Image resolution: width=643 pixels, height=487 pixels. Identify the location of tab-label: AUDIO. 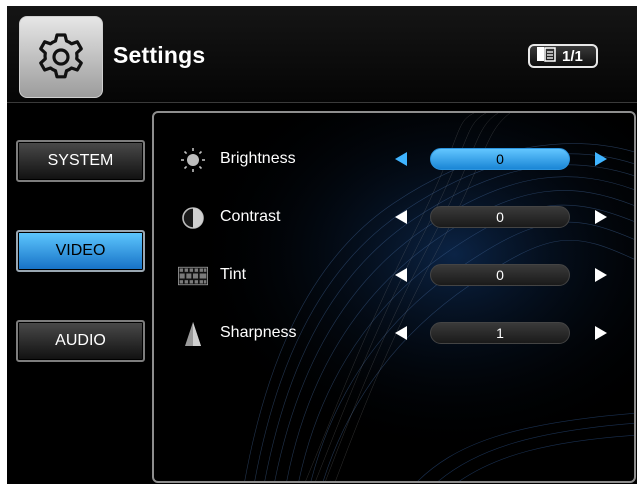
(80, 340).